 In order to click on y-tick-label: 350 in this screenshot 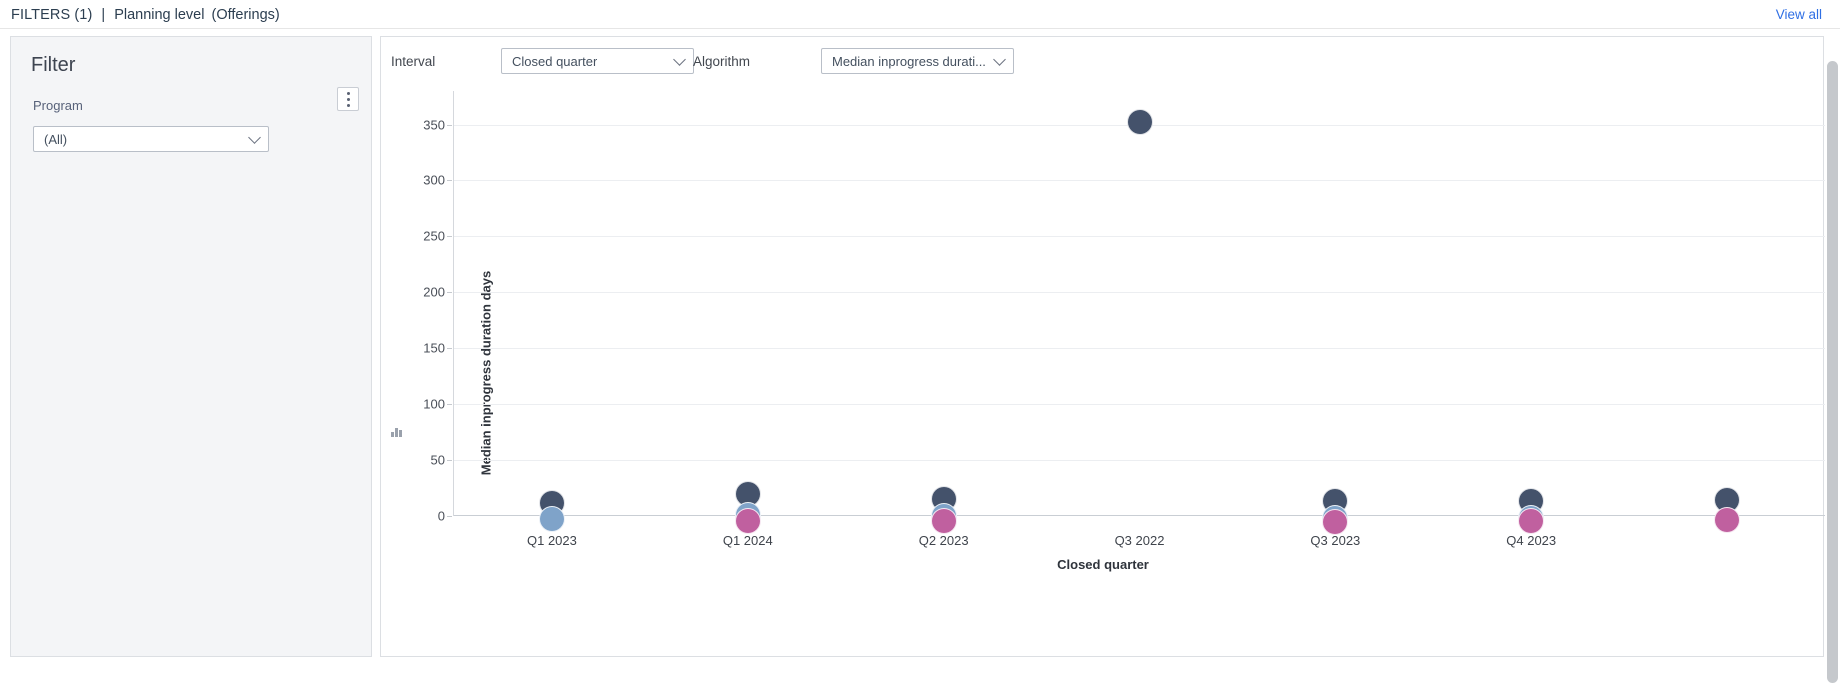, I will do `click(434, 125)`.